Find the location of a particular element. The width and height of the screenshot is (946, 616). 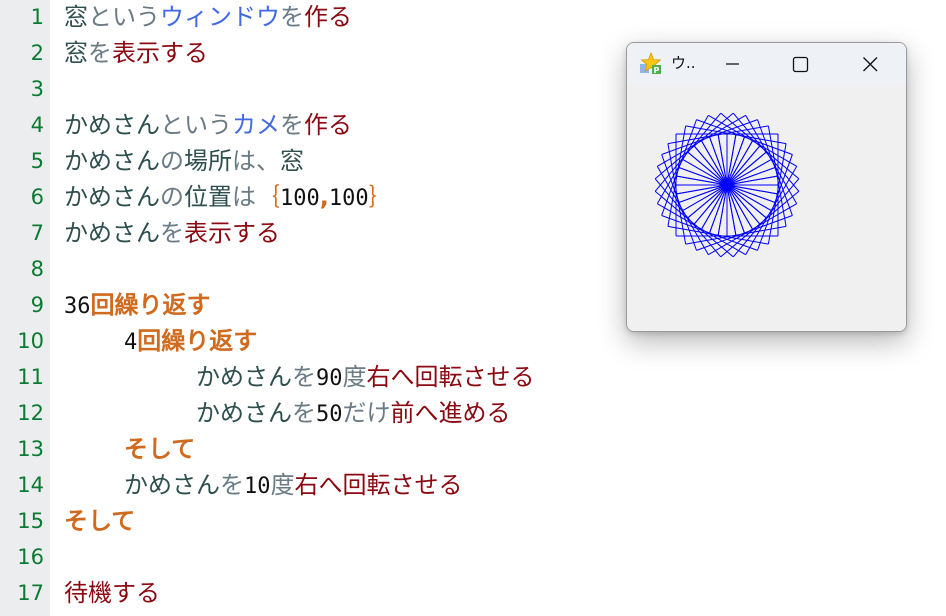

code-token: ｝ is located at coordinates (380, 197).